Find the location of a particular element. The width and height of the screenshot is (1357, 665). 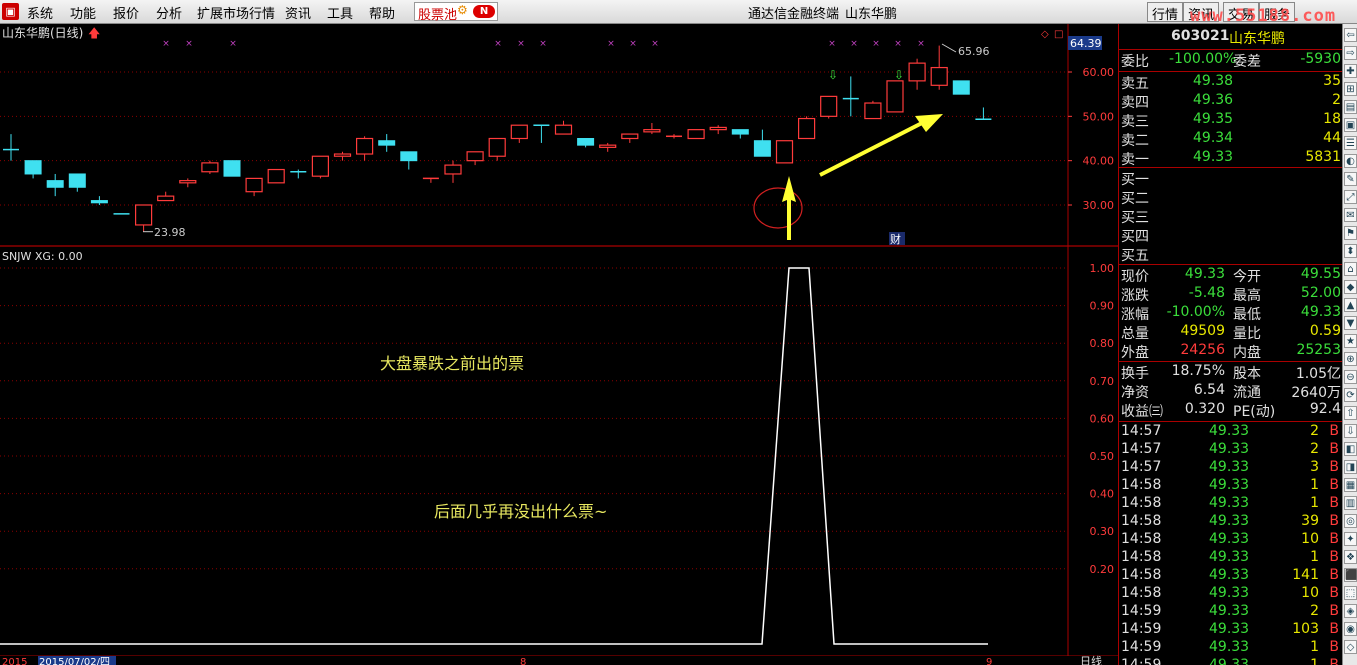

stat2-row: 净资 6.54 流通 2640万 is located at coordinates (1231, 391).